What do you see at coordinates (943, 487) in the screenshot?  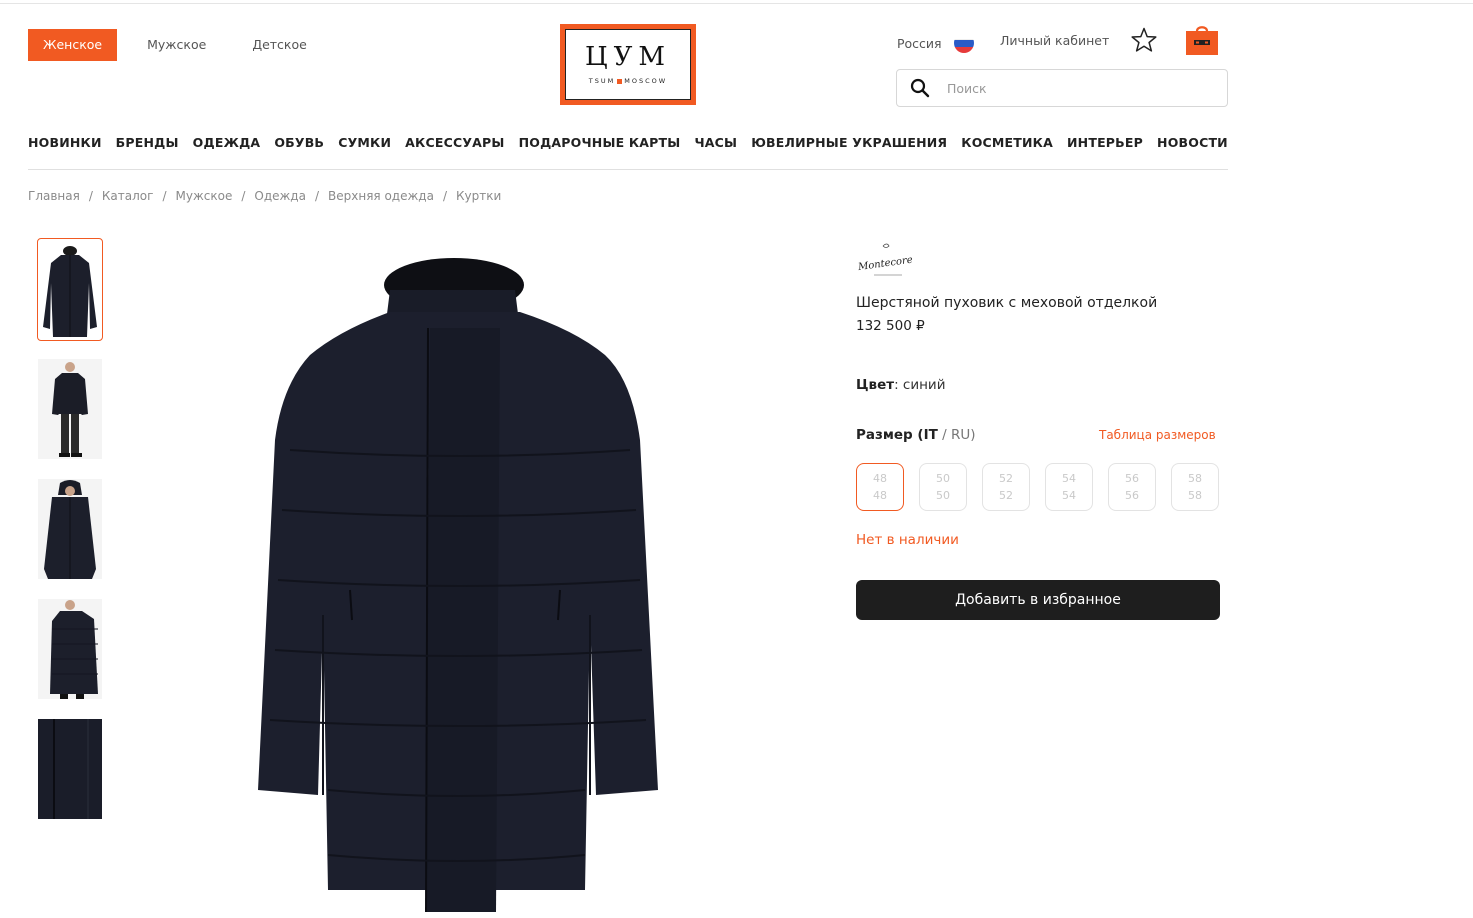 I see `size-option-50: 50 50` at bounding box center [943, 487].